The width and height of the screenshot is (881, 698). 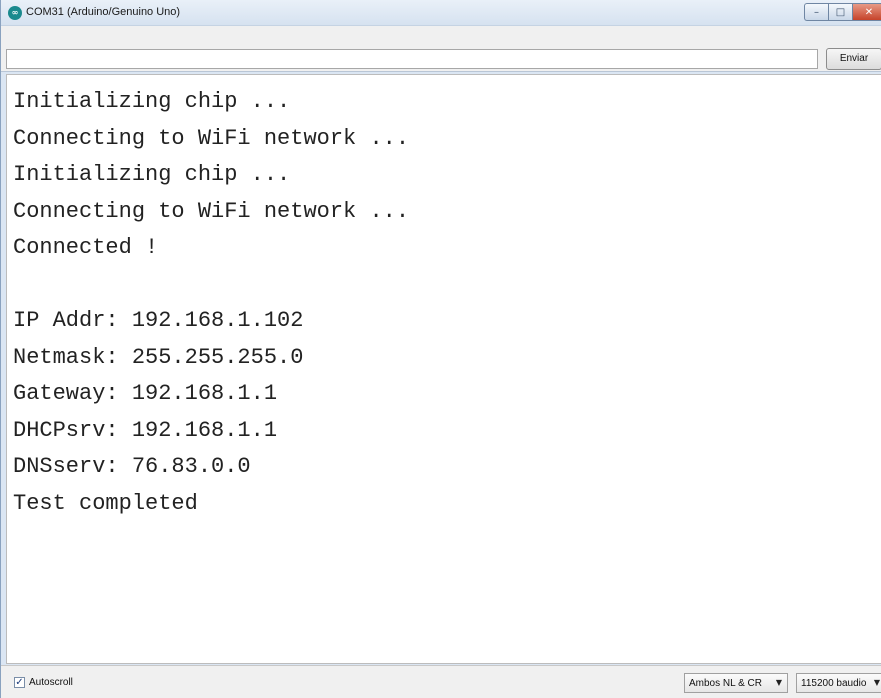 I want to click on minimize-icon: –, so click(x=816, y=12).